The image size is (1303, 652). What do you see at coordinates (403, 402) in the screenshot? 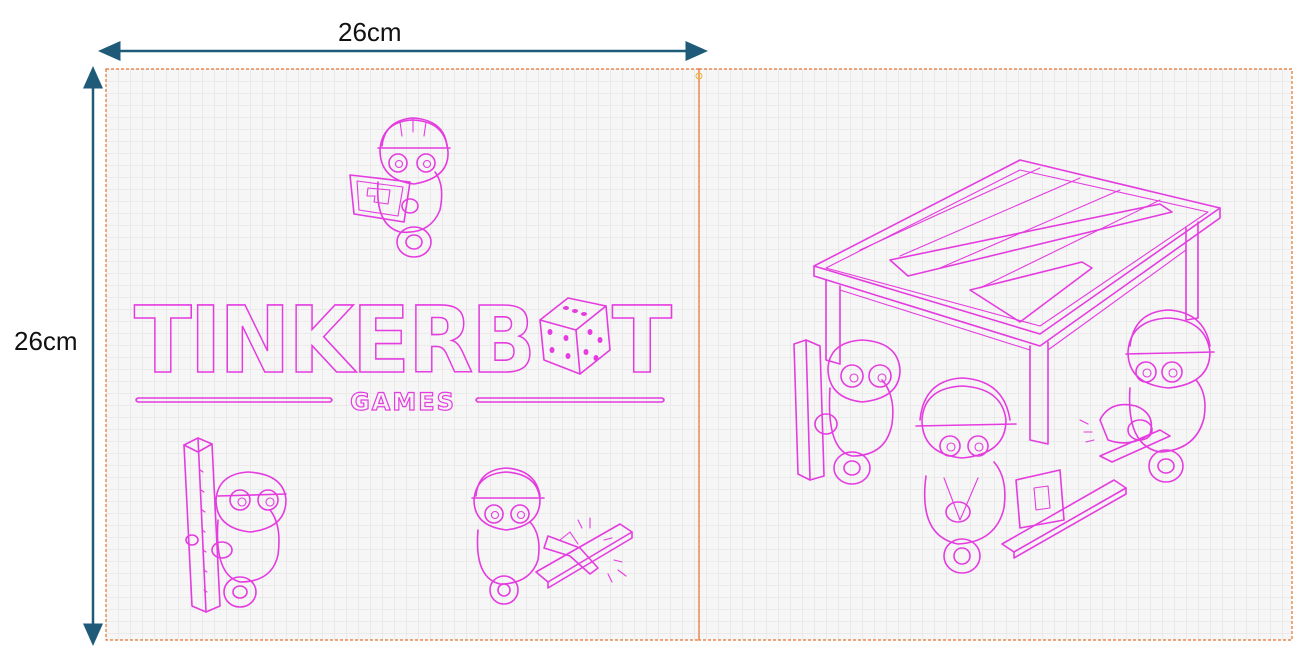
I see `logo-subtitle: GAMES` at bounding box center [403, 402].